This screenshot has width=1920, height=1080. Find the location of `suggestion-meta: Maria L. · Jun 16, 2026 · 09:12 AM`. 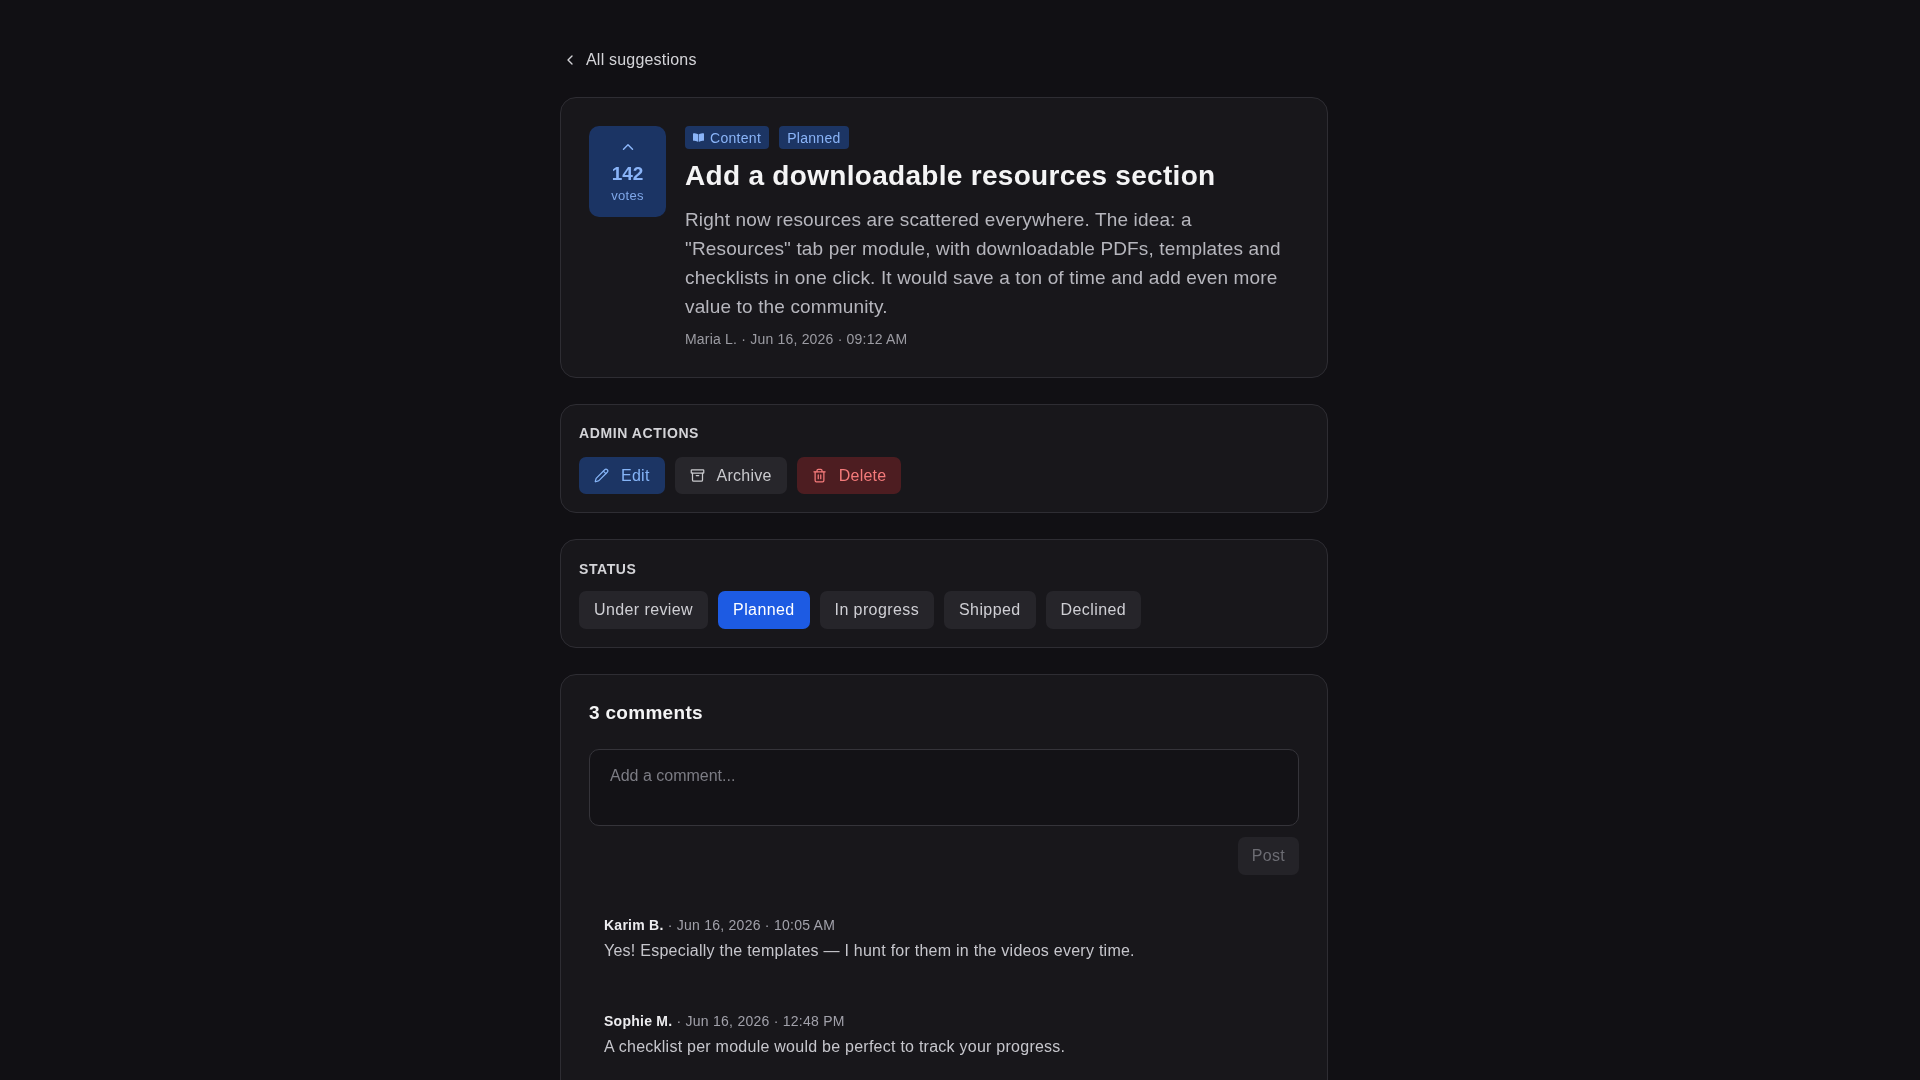

suggestion-meta: Maria L. · Jun 16, 2026 · 09:12 AM is located at coordinates (797, 339).